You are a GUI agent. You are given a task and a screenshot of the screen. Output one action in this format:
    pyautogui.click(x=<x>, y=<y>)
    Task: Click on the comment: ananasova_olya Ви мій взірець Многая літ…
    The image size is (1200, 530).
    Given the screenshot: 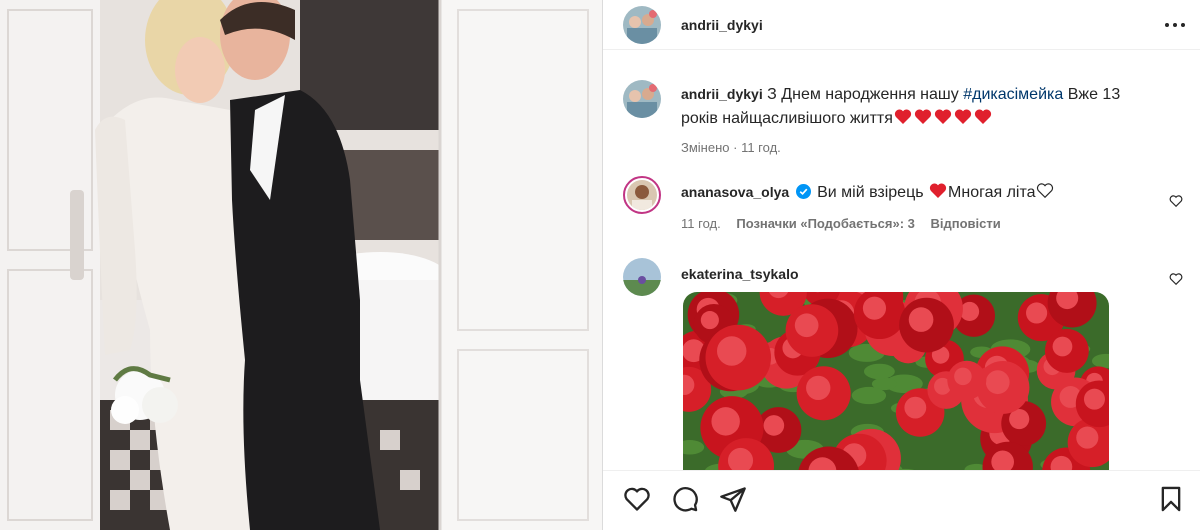 What is the action you would take?
    pyautogui.click(x=903, y=206)
    